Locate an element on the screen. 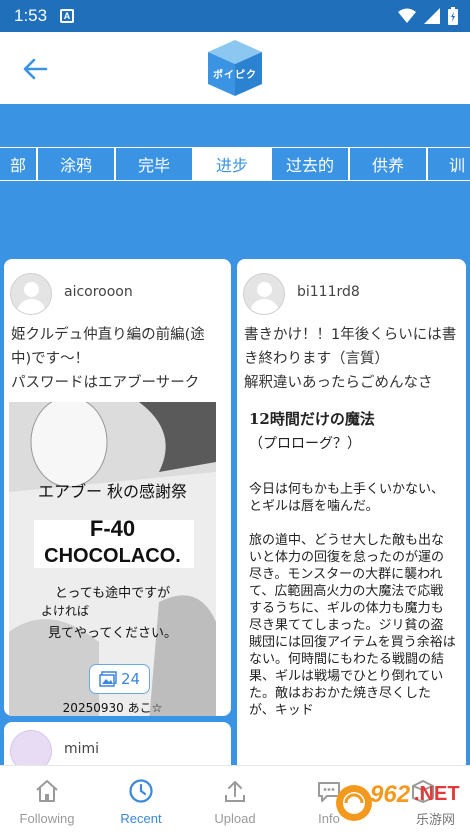 This screenshot has height=837, width=470. watermark-suffix: .NET is located at coordinates (437, 794).